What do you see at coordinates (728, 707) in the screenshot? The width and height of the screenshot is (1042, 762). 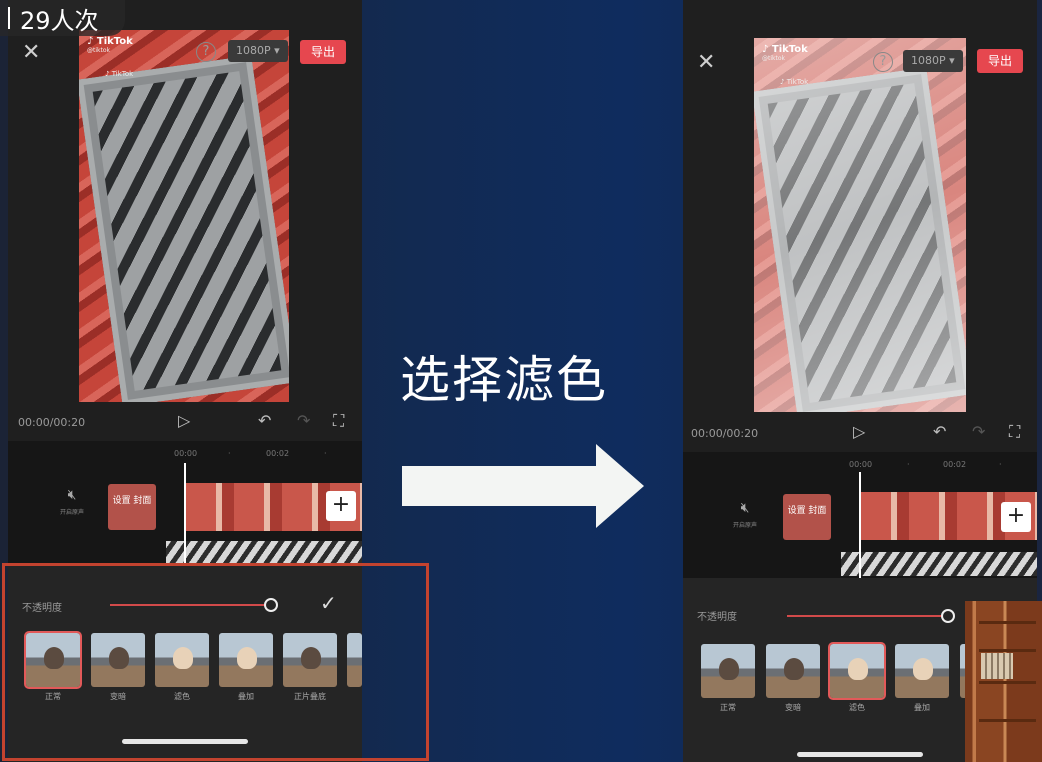 I see `blend-label: 正常` at bounding box center [728, 707].